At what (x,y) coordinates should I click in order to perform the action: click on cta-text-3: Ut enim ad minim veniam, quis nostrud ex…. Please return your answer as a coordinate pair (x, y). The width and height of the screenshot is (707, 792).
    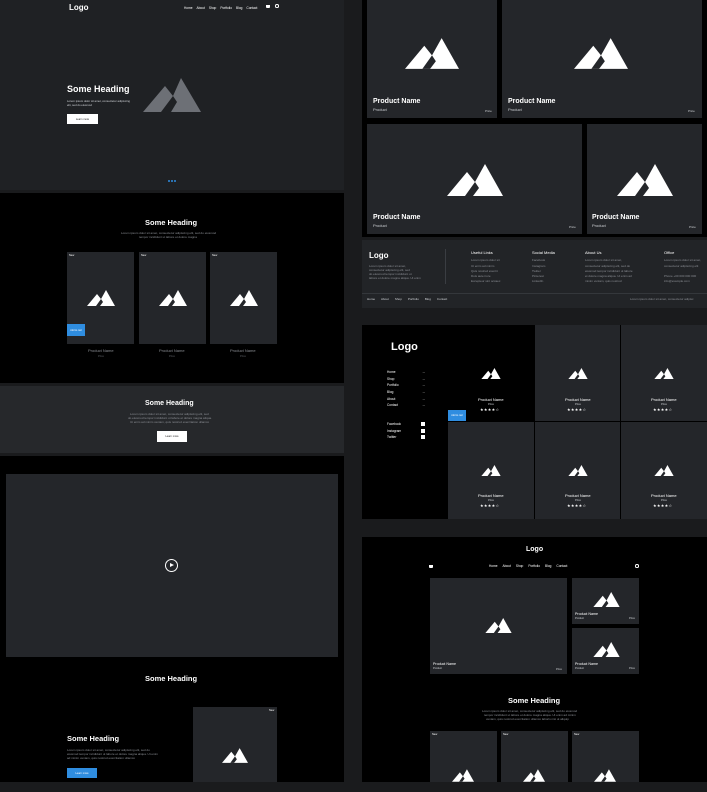
    Looking at the image, I should click on (170, 422).